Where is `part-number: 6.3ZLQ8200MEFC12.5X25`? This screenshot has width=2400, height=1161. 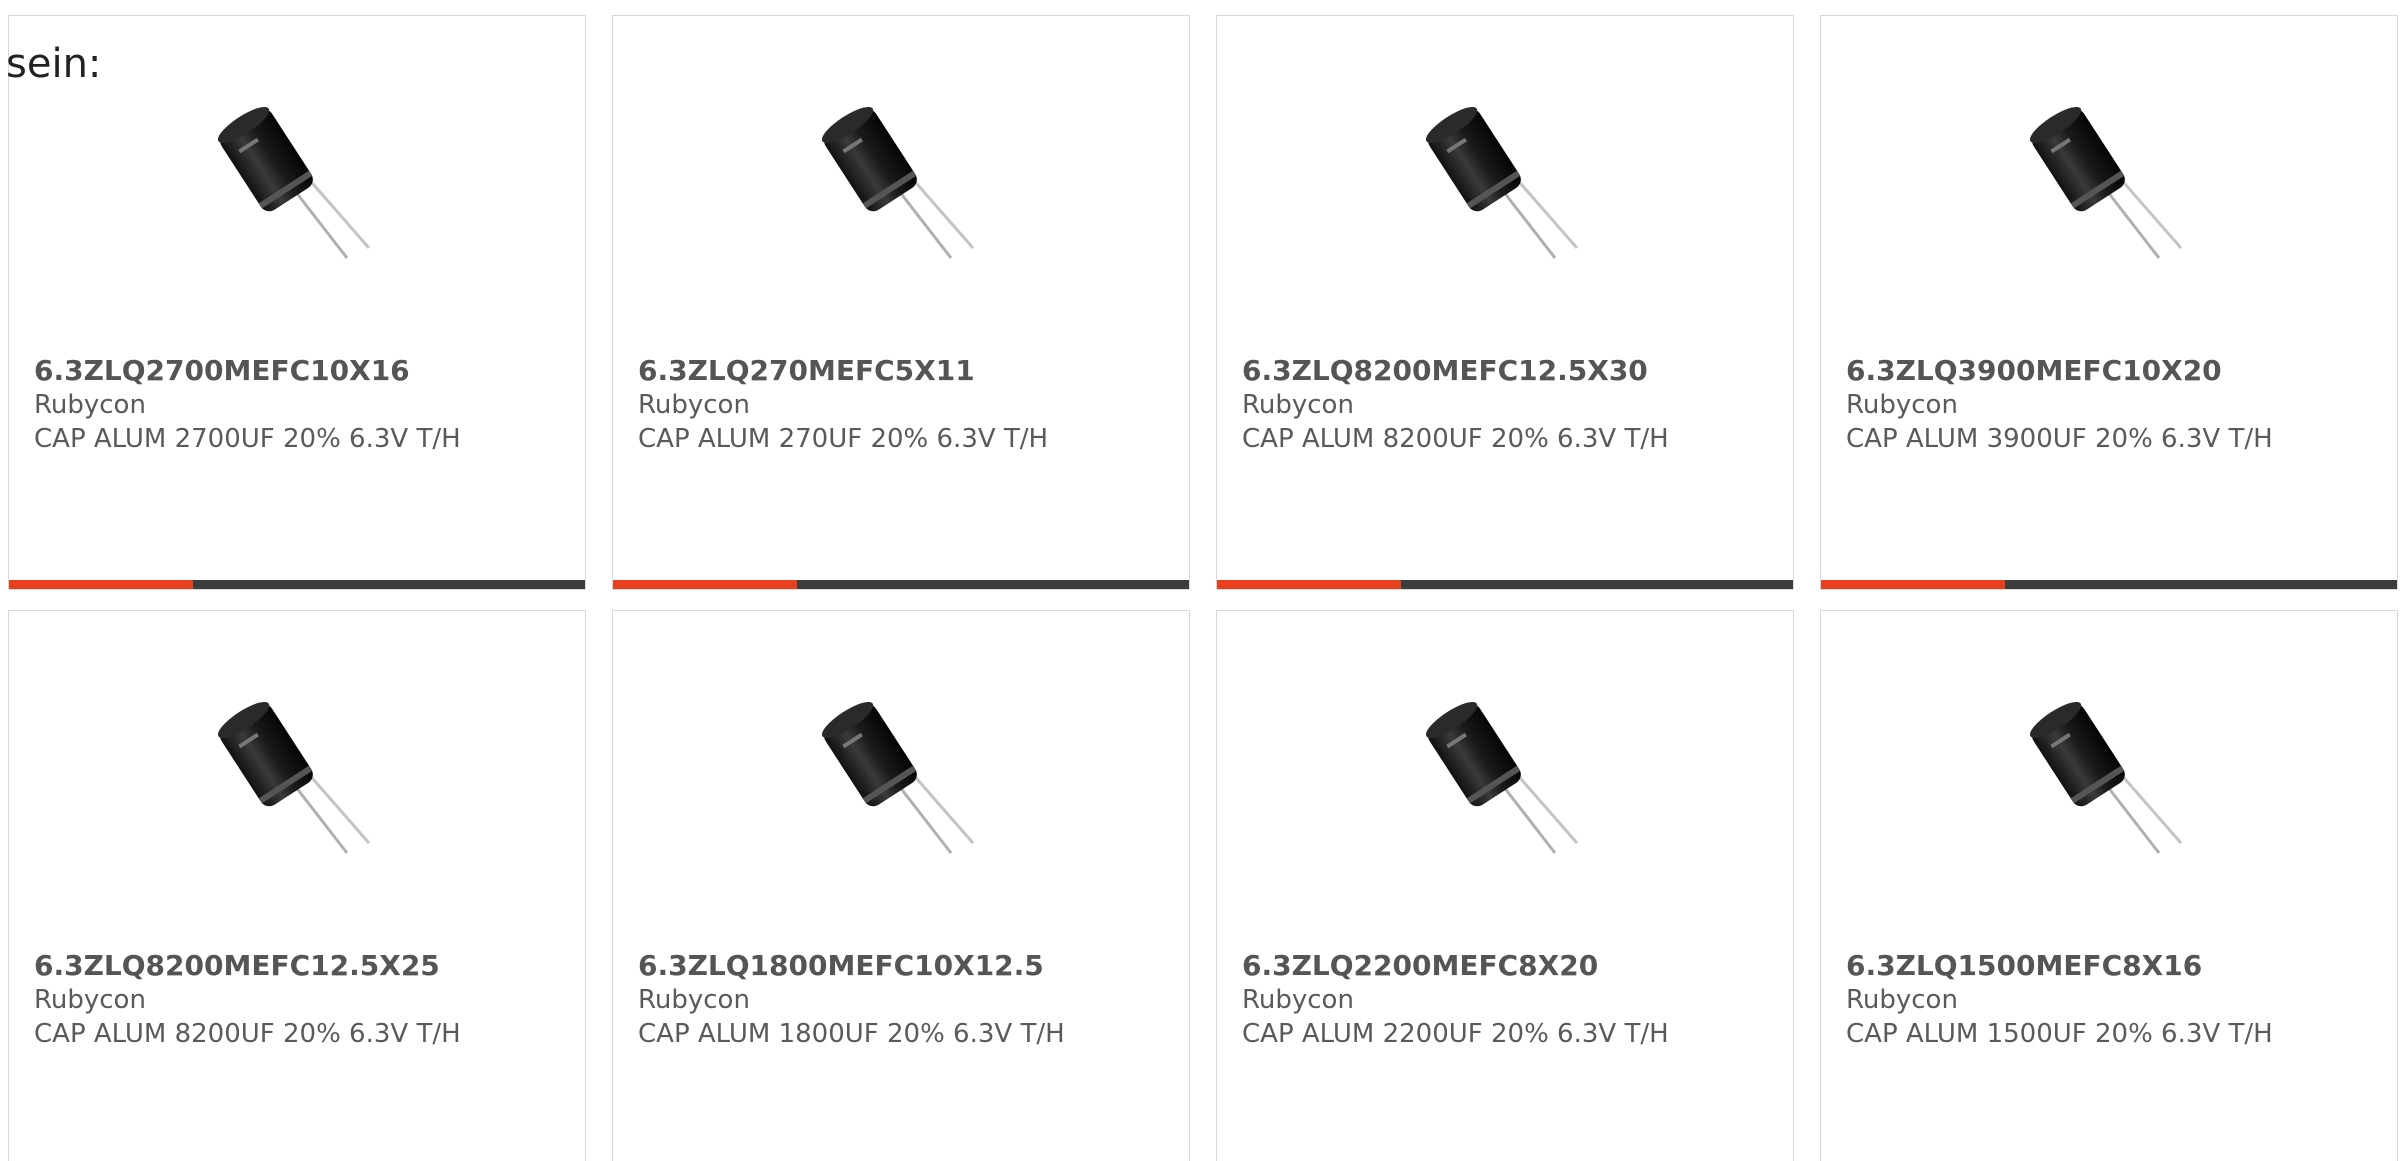 part-number: 6.3ZLQ8200MEFC12.5X25 is located at coordinates (299, 966).